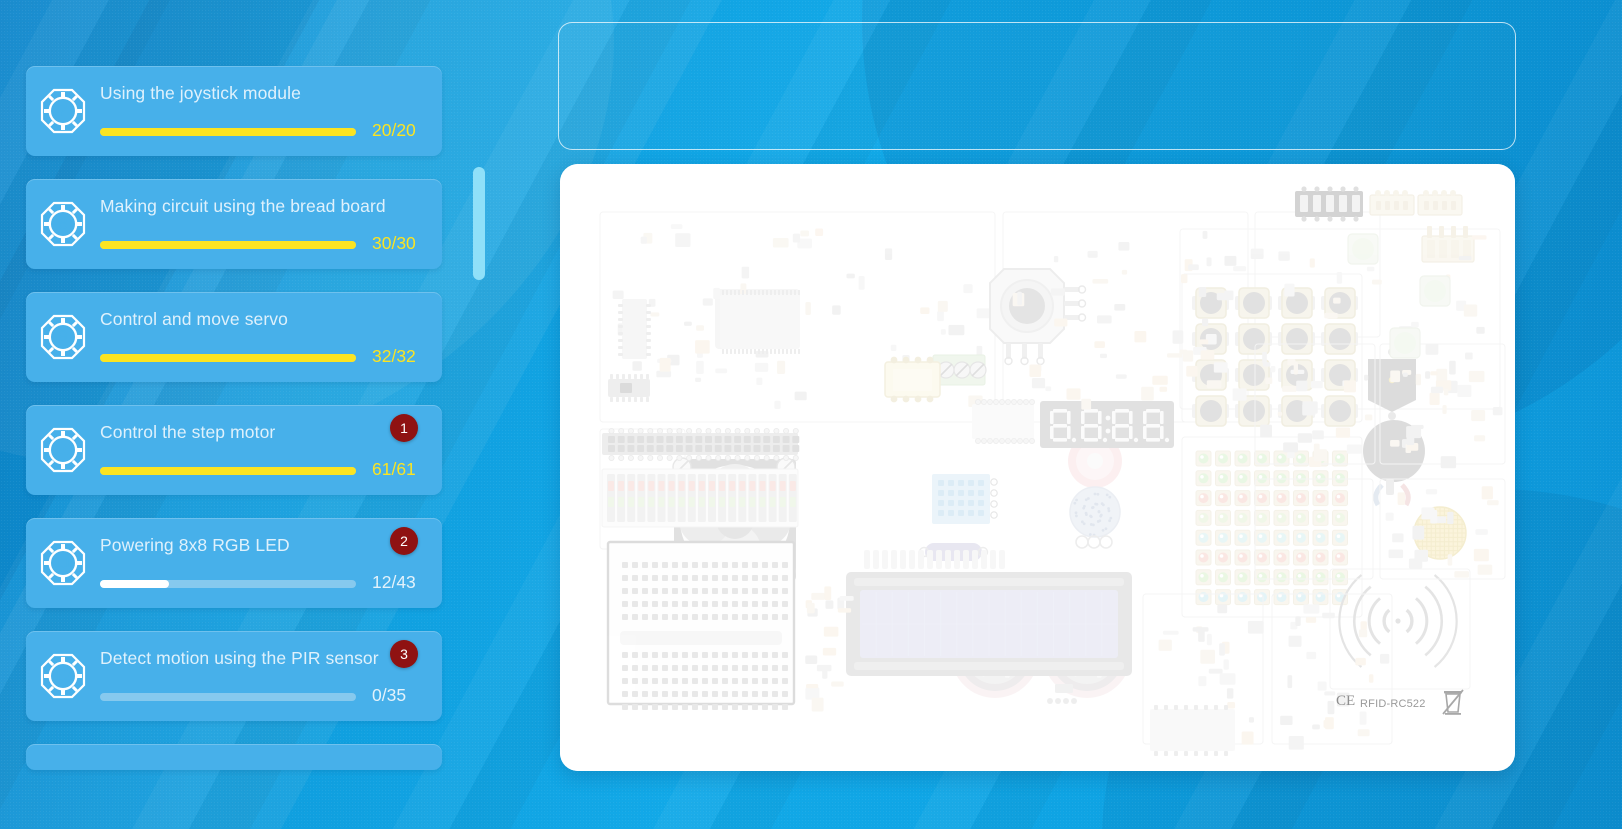  I want to click on lesson-badge-icon: 10, so click(63, 450).